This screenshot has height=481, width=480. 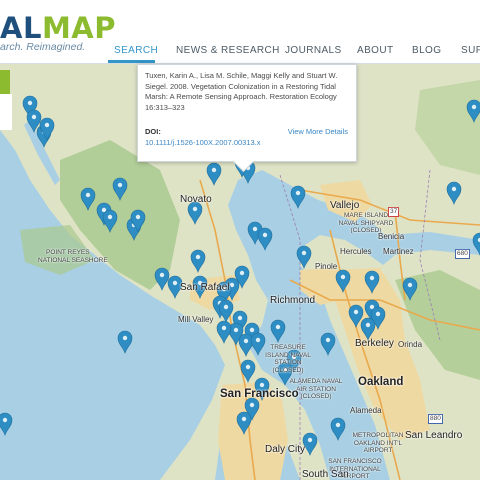 I want to click on label-daly-city: Daly City, so click(x=285, y=449).